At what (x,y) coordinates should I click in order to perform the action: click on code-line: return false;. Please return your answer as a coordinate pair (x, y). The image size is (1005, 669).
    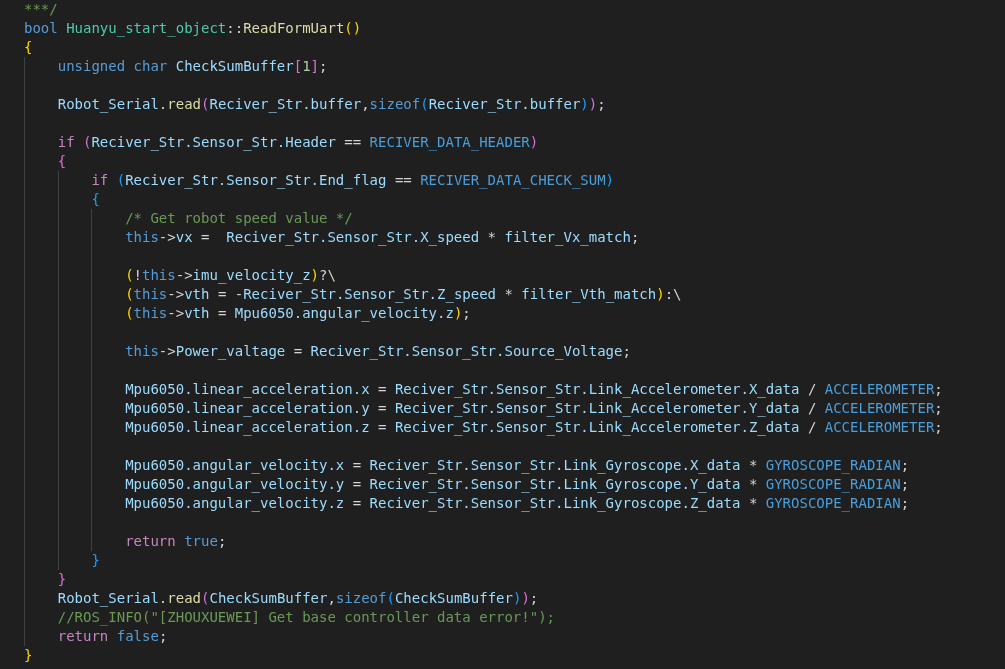
    Looking at the image, I should click on (112, 636).